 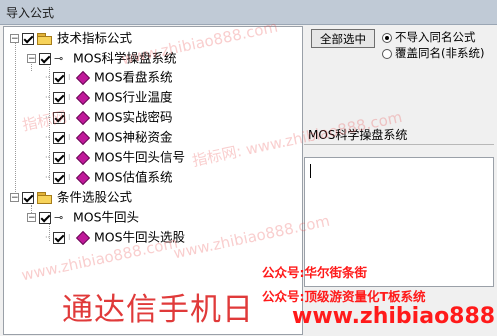 What do you see at coordinates (133, 117) in the screenshot?
I see `node-label: MOS实战密码` at bounding box center [133, 117].